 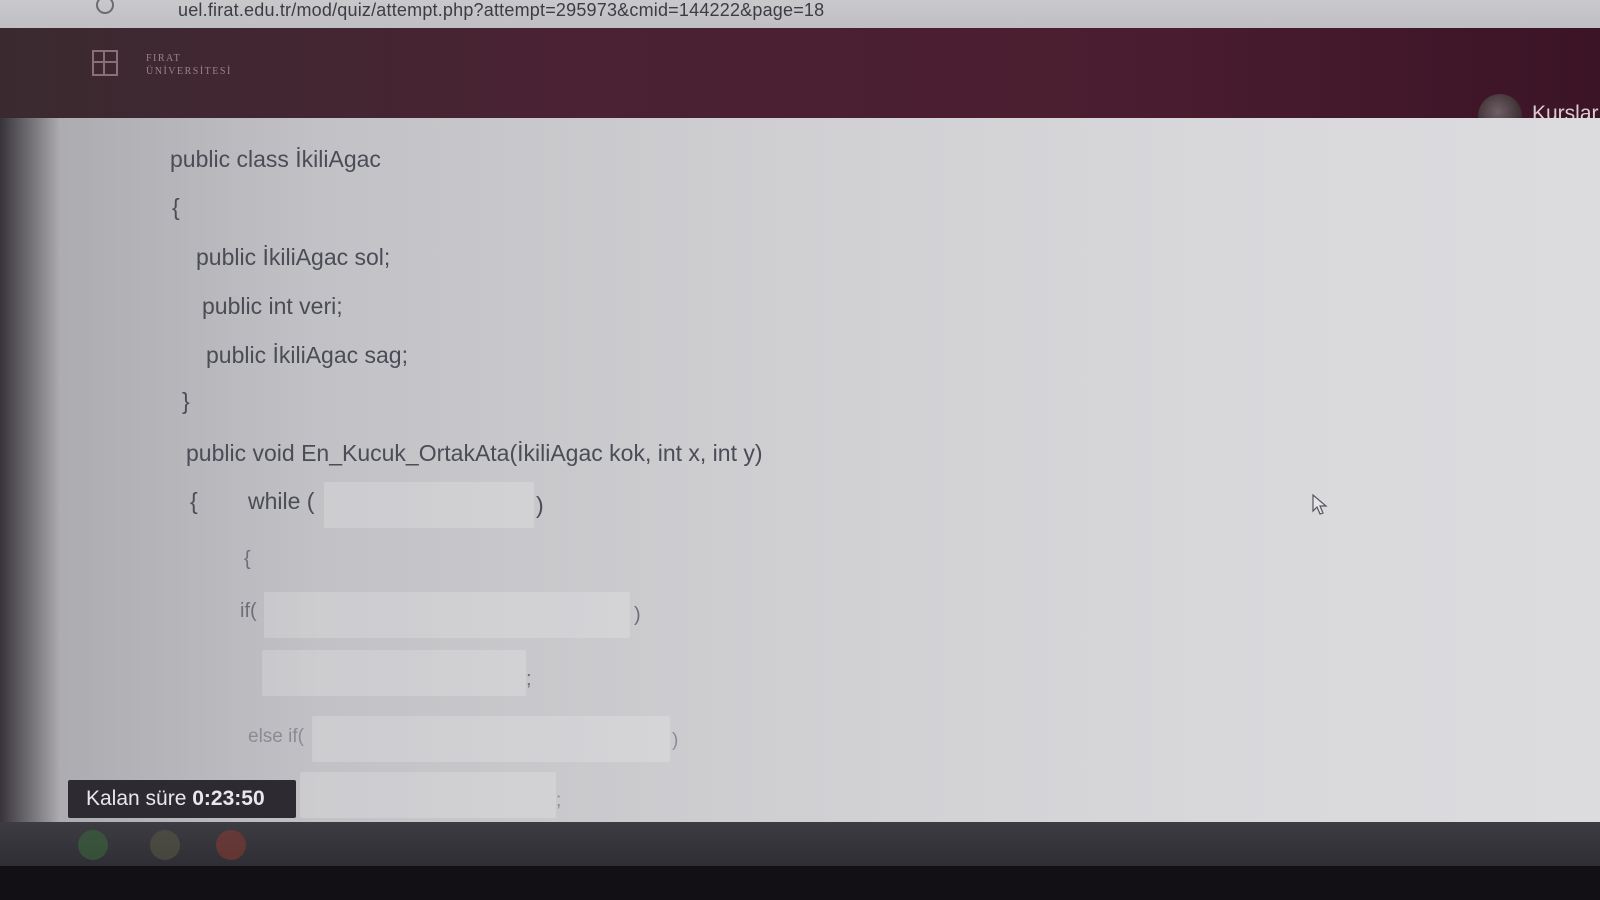 I want to click on chrome-icon, so click(x=231, y=845).